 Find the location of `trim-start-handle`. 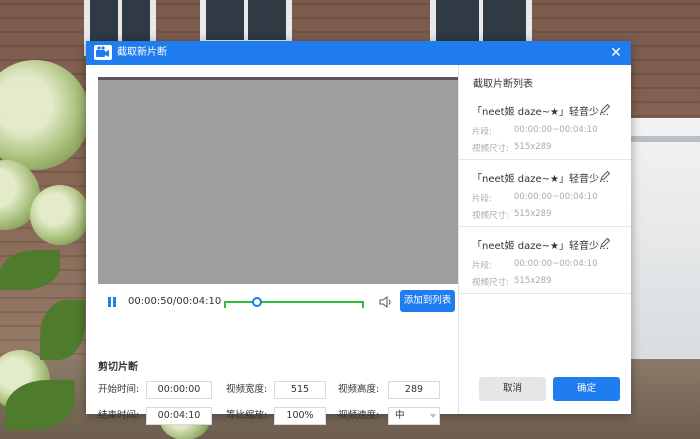

trim-start-handle is located at coordinates (225, 304).